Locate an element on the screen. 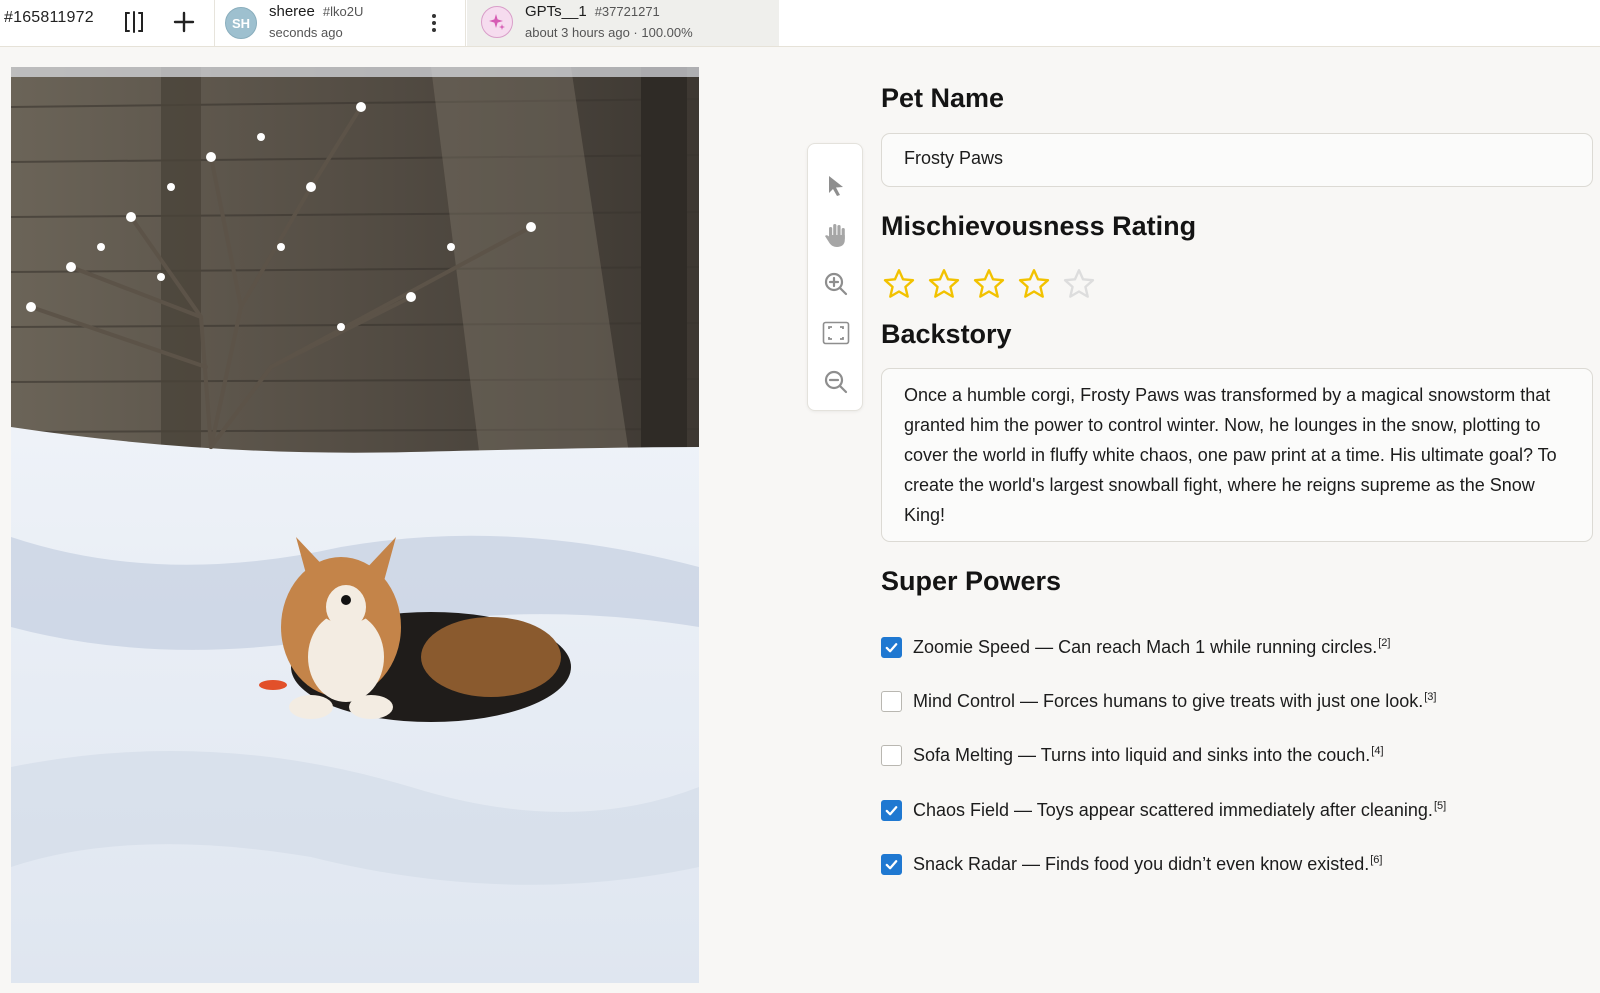 This screenshot has height=993, width=1600. plus-icon is located at coordinates (184, 22).